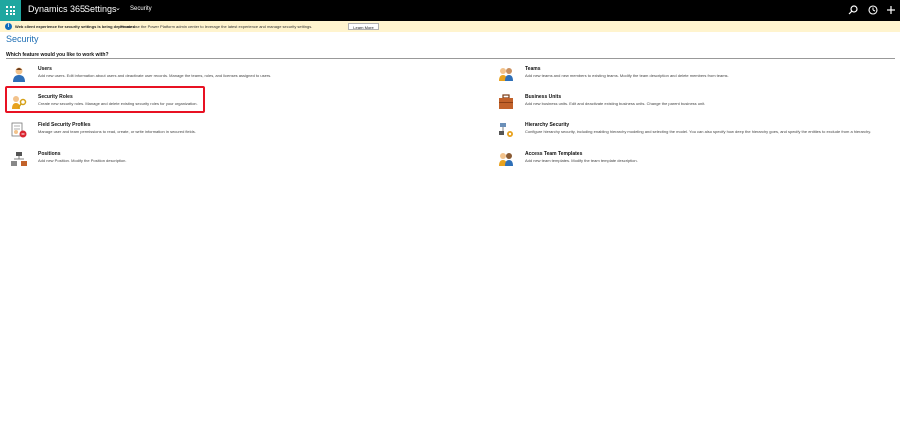  Describe the element at coordinates (553, 154) in the screenshot. I see `item-title: Access Team Templates` at that location.